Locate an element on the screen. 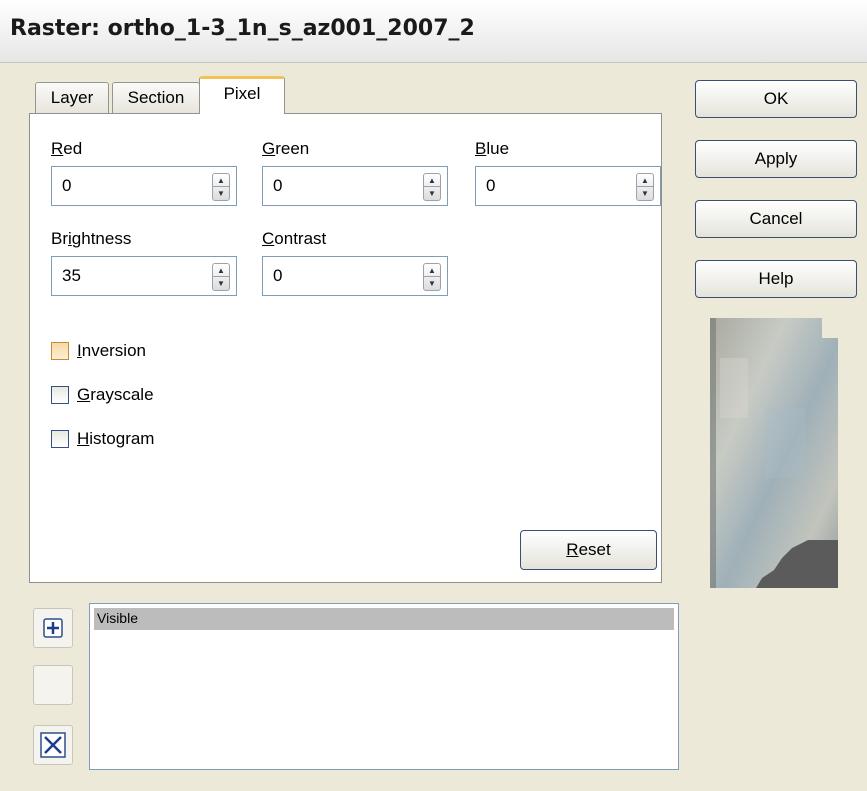 Image resolution: width=867 pixels, height=791 pixels. tab-pixel: Pixel is located at coordinates (242, 95).